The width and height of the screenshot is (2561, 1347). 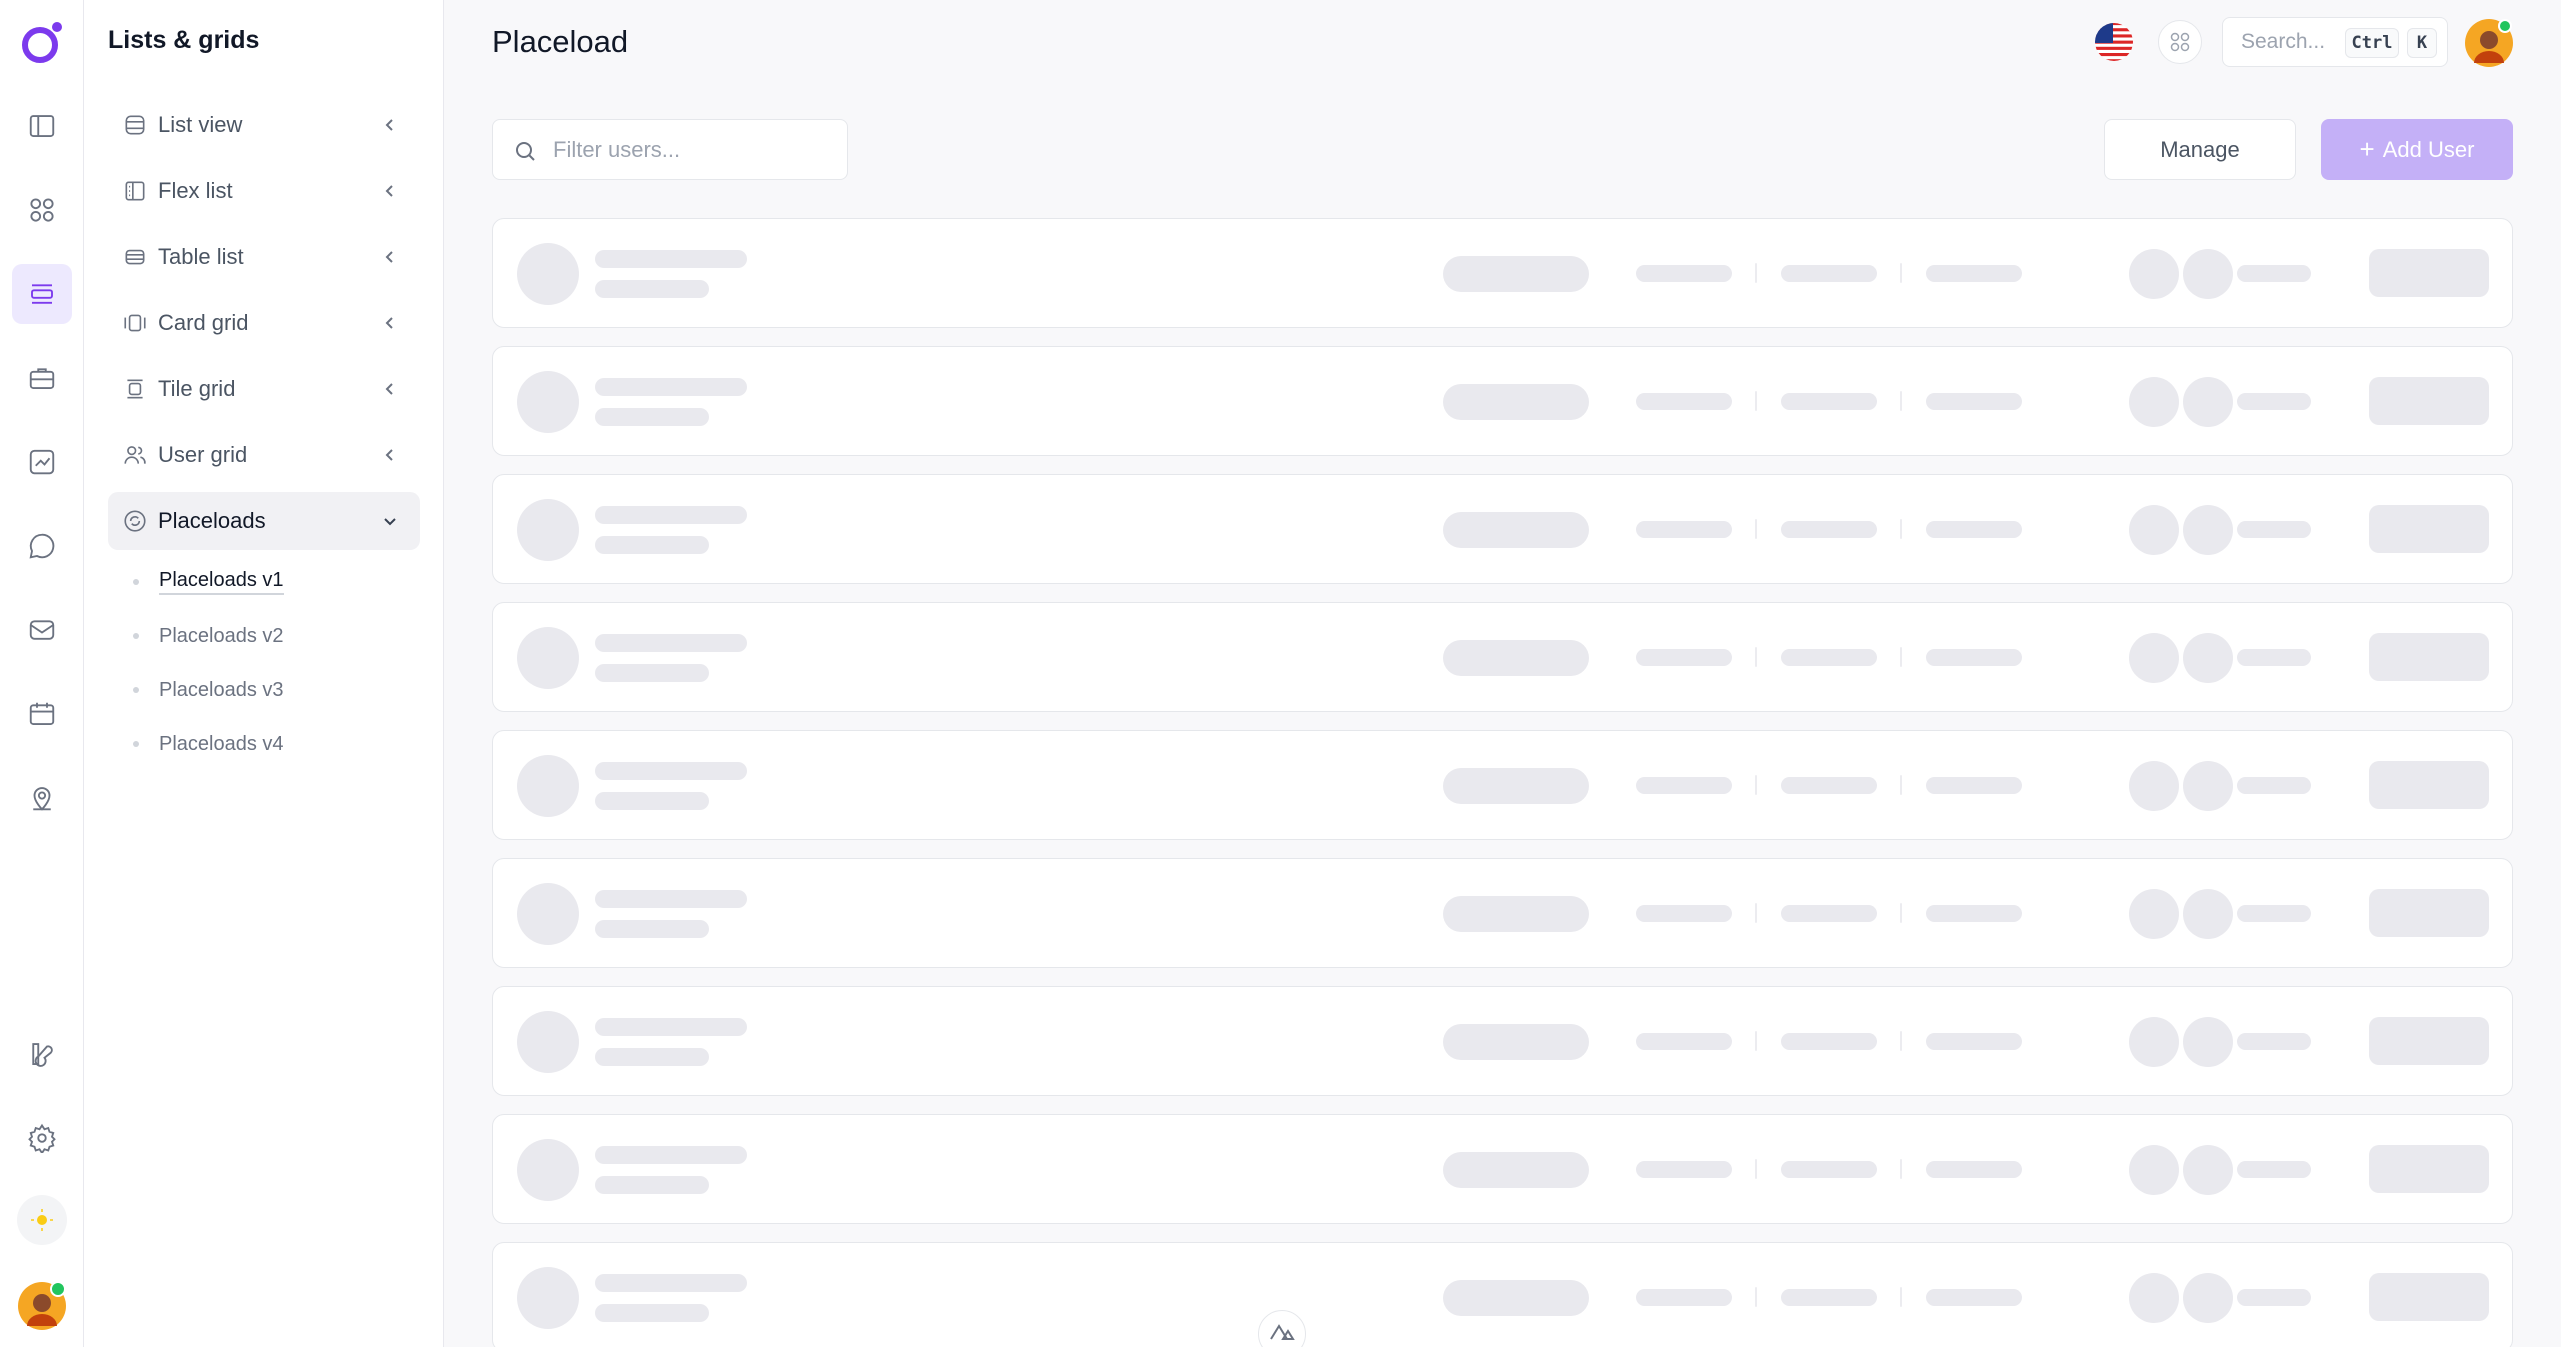 What do you see at coordinates (42, 714) in the screenshot?
I see `rail-calendar-button` at bounding box center [42, 714].